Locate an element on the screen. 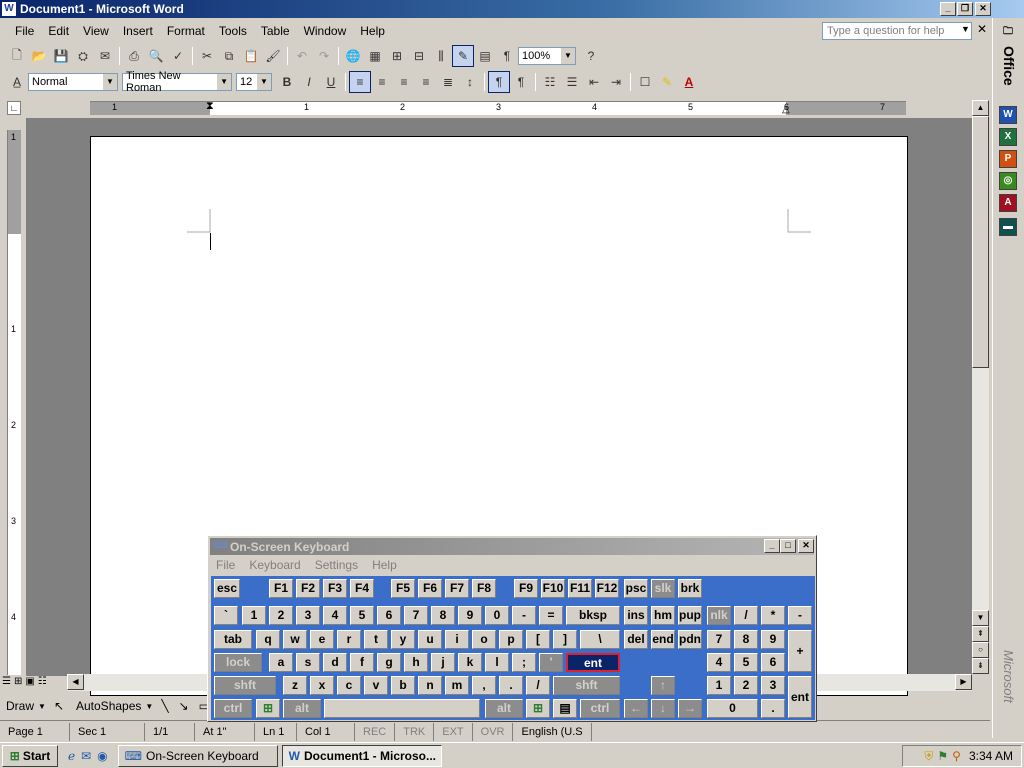  key-x: x is located at coordinates (322, 685).